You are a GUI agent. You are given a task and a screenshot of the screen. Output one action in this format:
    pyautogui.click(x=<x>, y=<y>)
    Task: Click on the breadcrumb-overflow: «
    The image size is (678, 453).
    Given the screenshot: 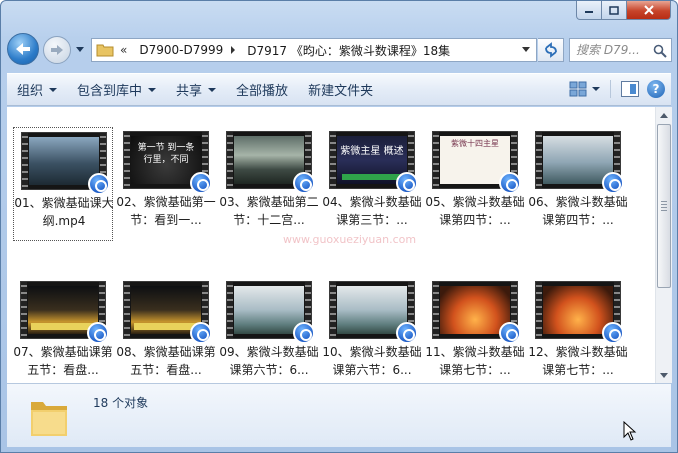 What is the action you would take?
    pyautogui.click(x=123, y=50)
    